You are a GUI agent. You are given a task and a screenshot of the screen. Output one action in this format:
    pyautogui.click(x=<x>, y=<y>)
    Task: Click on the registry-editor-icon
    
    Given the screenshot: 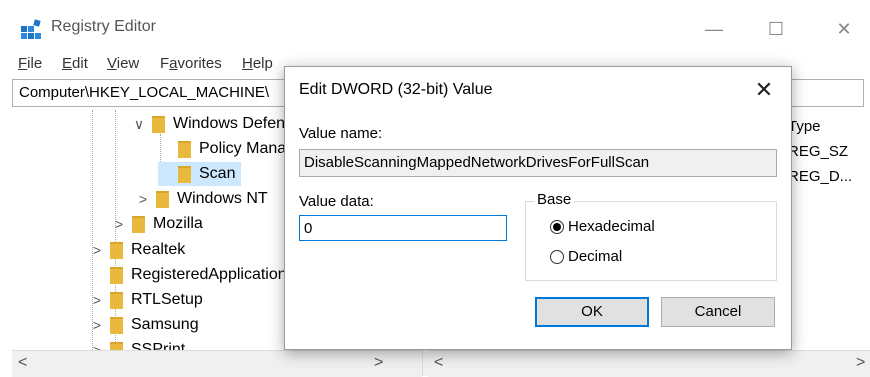 What is the action you would take?
    pyautogui.click(x=31, y=29)
    